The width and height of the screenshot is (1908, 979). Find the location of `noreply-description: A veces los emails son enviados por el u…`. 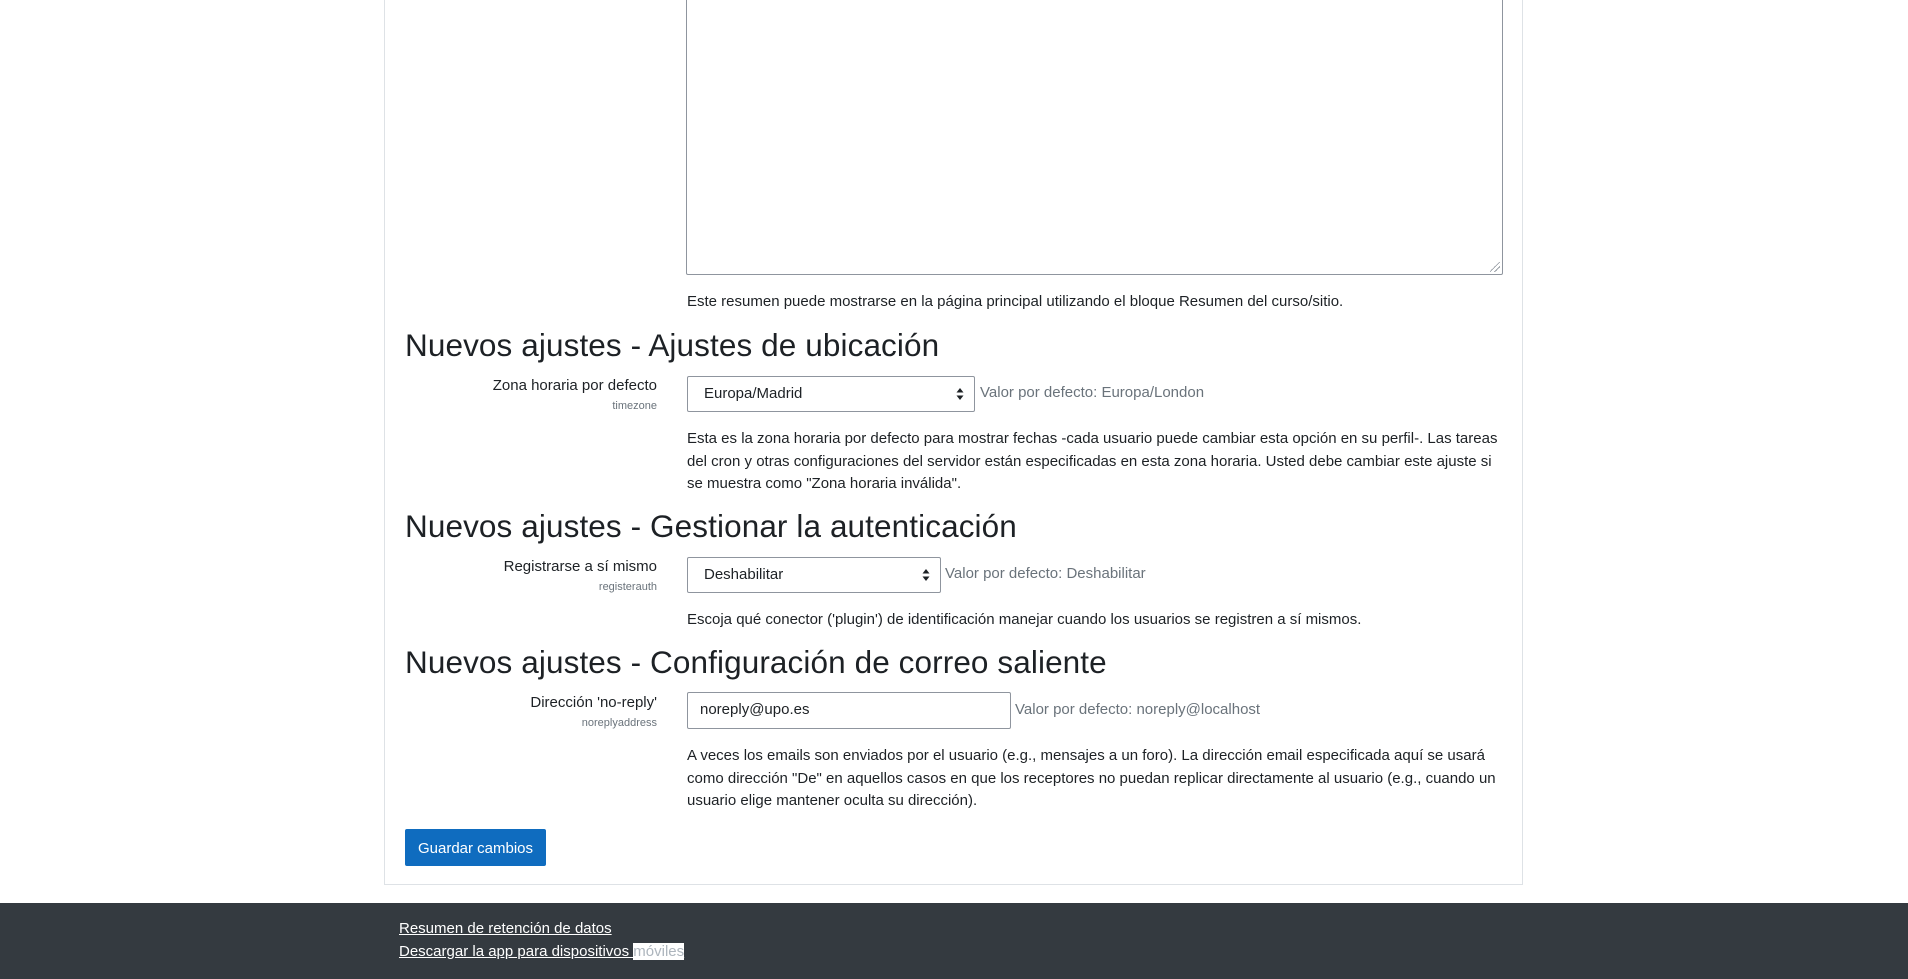

noreply-description: A veces los emails son enviados por el u… is located at coordinates (1091, 778).